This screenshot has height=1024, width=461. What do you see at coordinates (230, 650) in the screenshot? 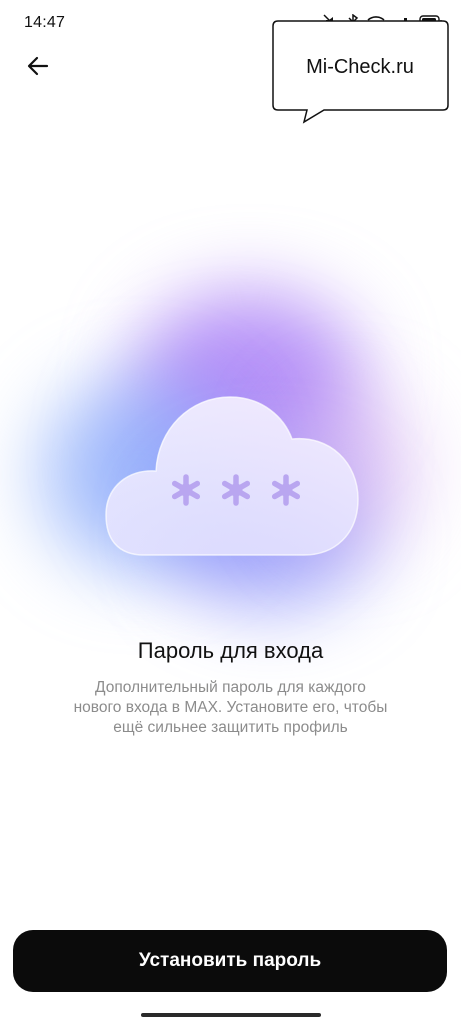
I see `page-title: Пароль для входа` at bounding box center [230, 650].